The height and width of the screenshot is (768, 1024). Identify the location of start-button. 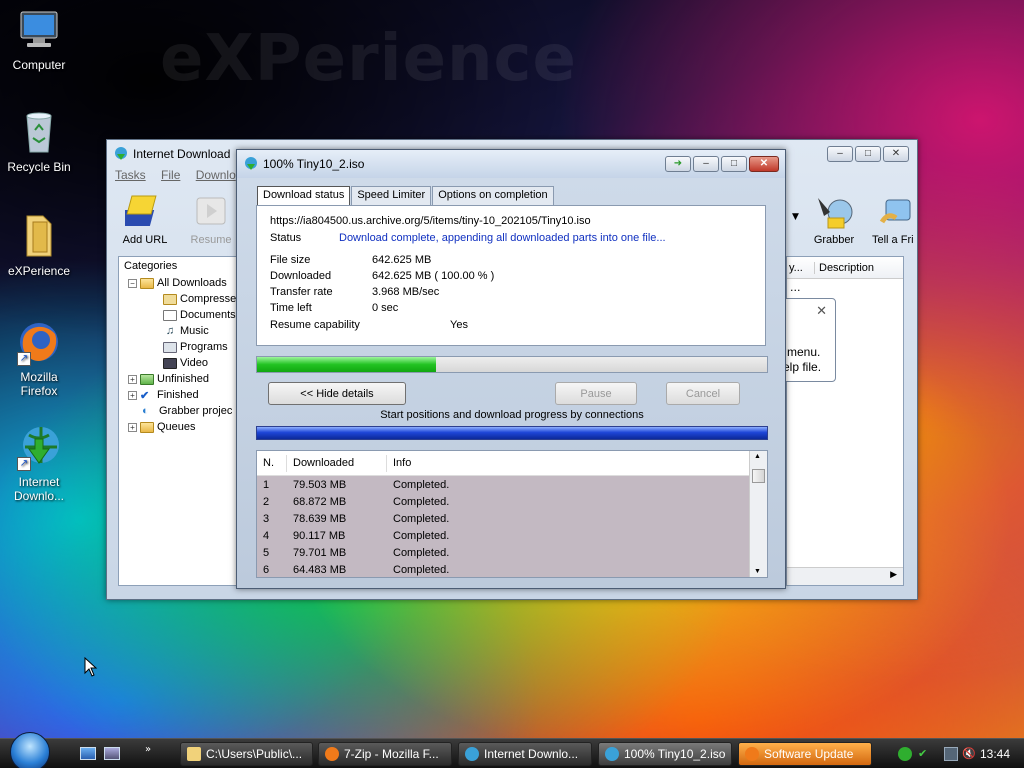
(30, 750).